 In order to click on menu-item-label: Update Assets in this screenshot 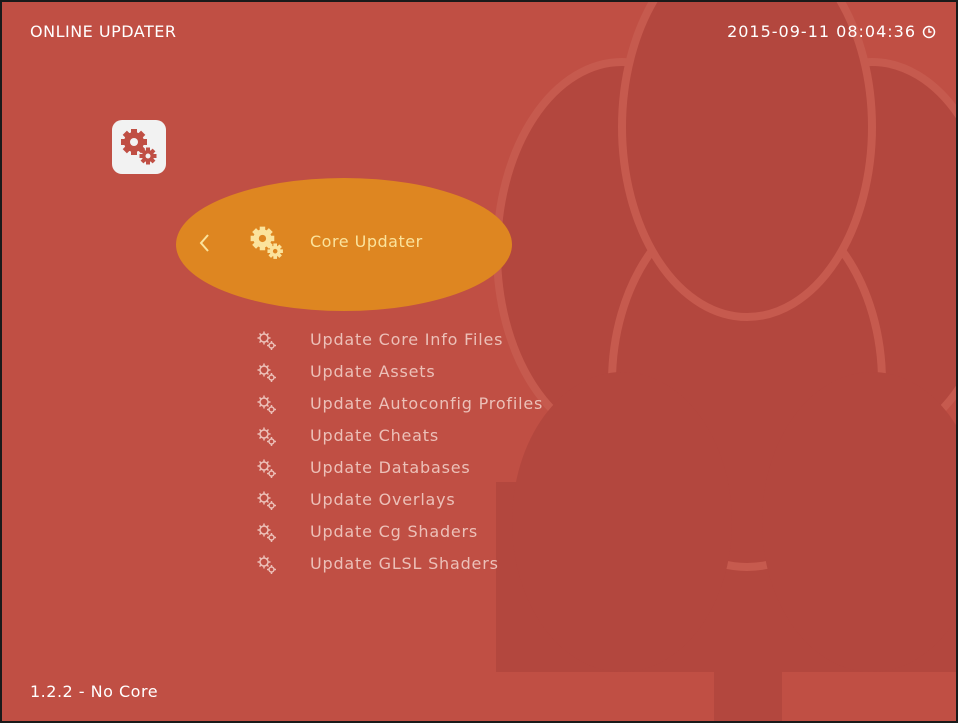, I will do `click(373, 371)`.